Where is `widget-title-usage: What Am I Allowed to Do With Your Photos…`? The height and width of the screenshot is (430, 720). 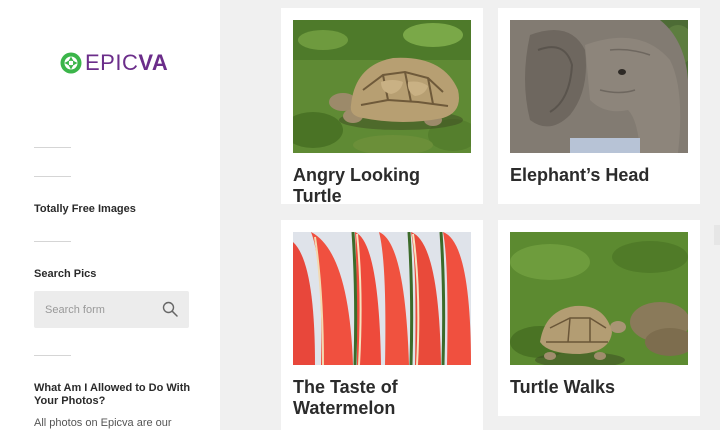
widget-title-usage: What Am I Allowed to Do With Your Photos… is located at coordinates (112, 394).